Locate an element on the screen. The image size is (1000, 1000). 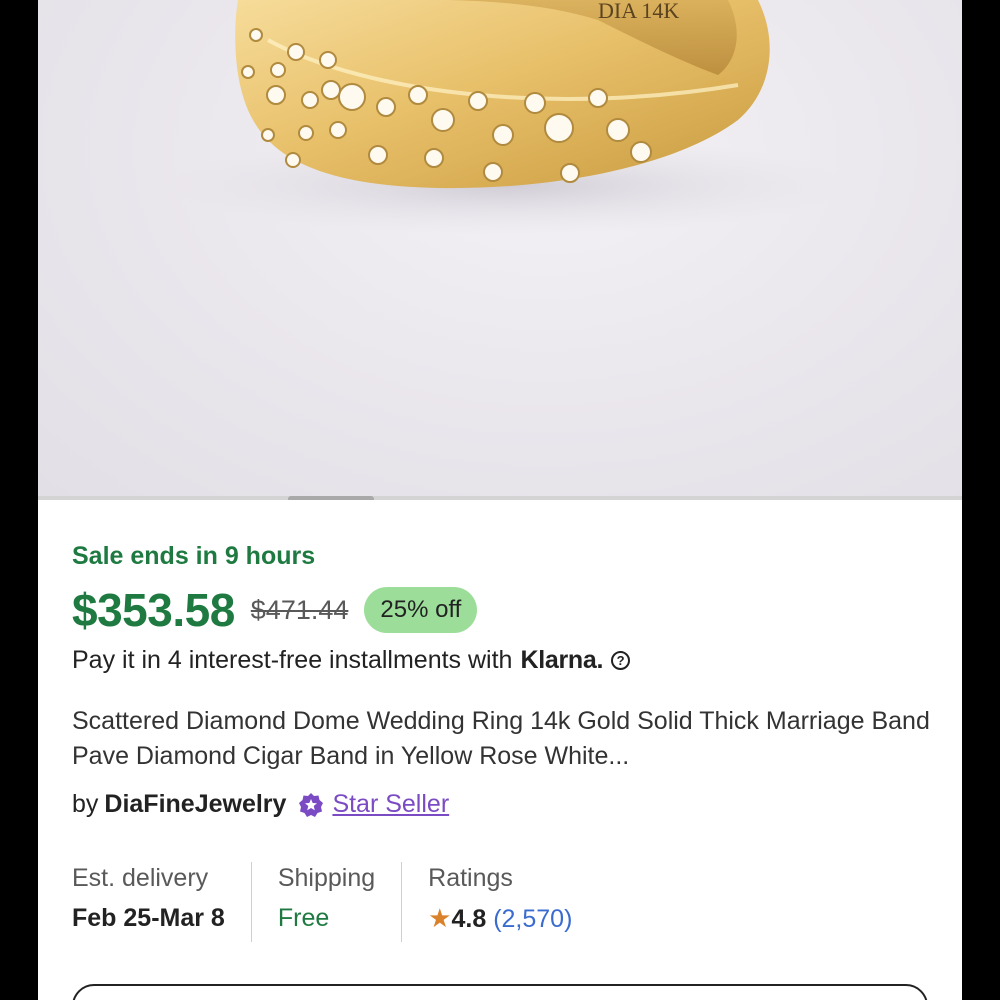
delivery-info: Est. delivery Feb 25-Mar 8 is located at coordinates (162, 902).